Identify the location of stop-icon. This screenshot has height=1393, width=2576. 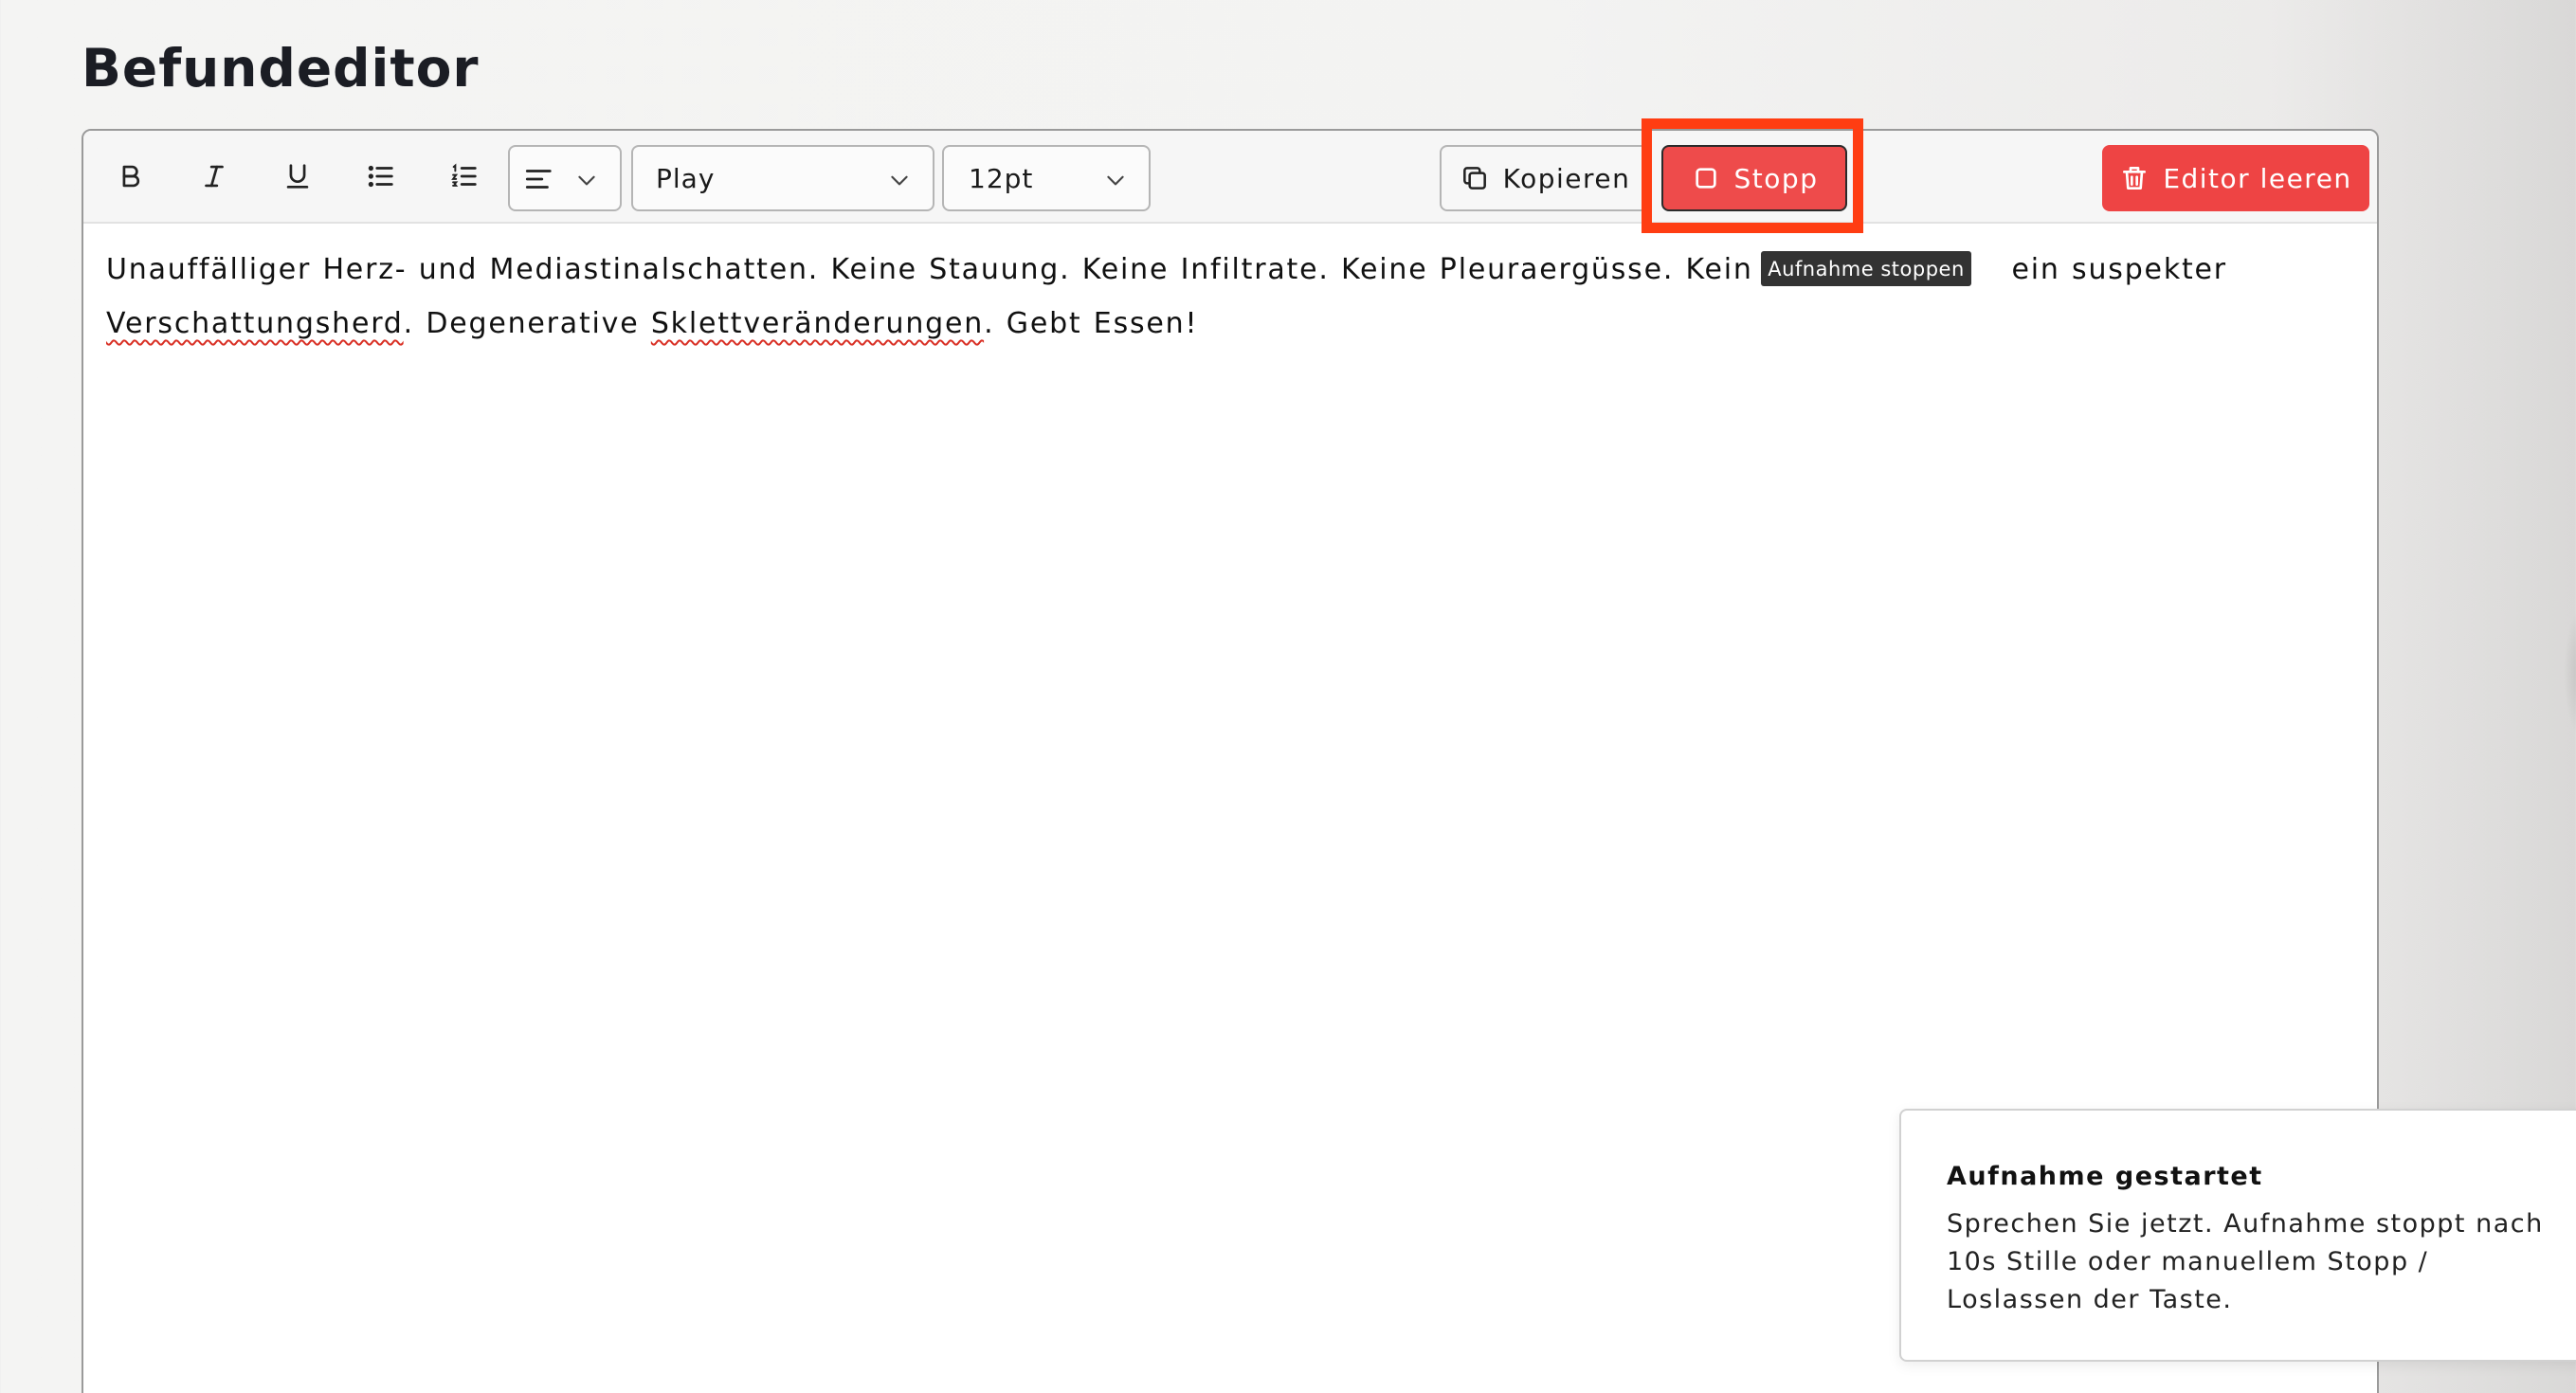
(1705, 178).